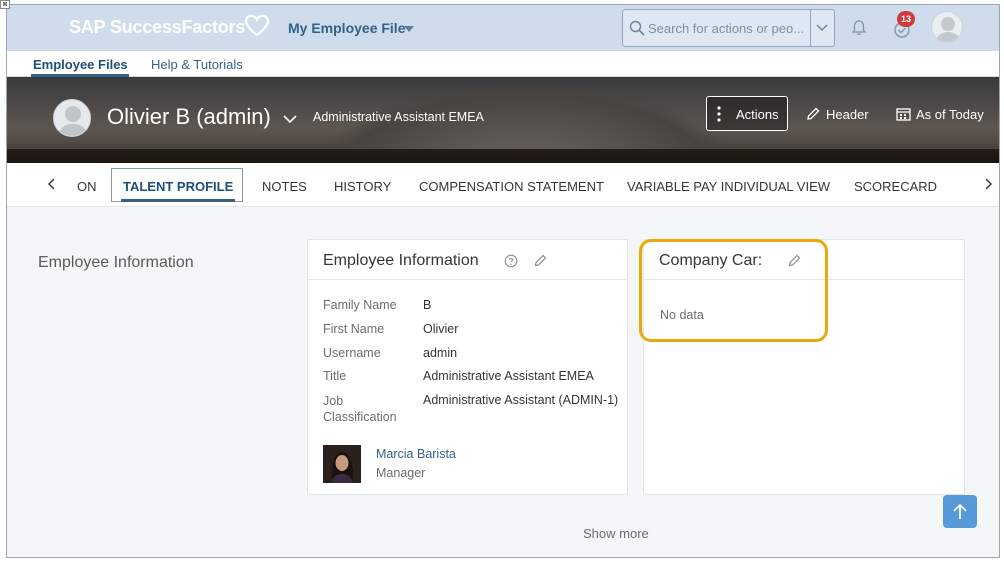 This screenshot has height=562, width=1004. I want to click on manager-name-link: Marcia Barista, so click(416, 454).